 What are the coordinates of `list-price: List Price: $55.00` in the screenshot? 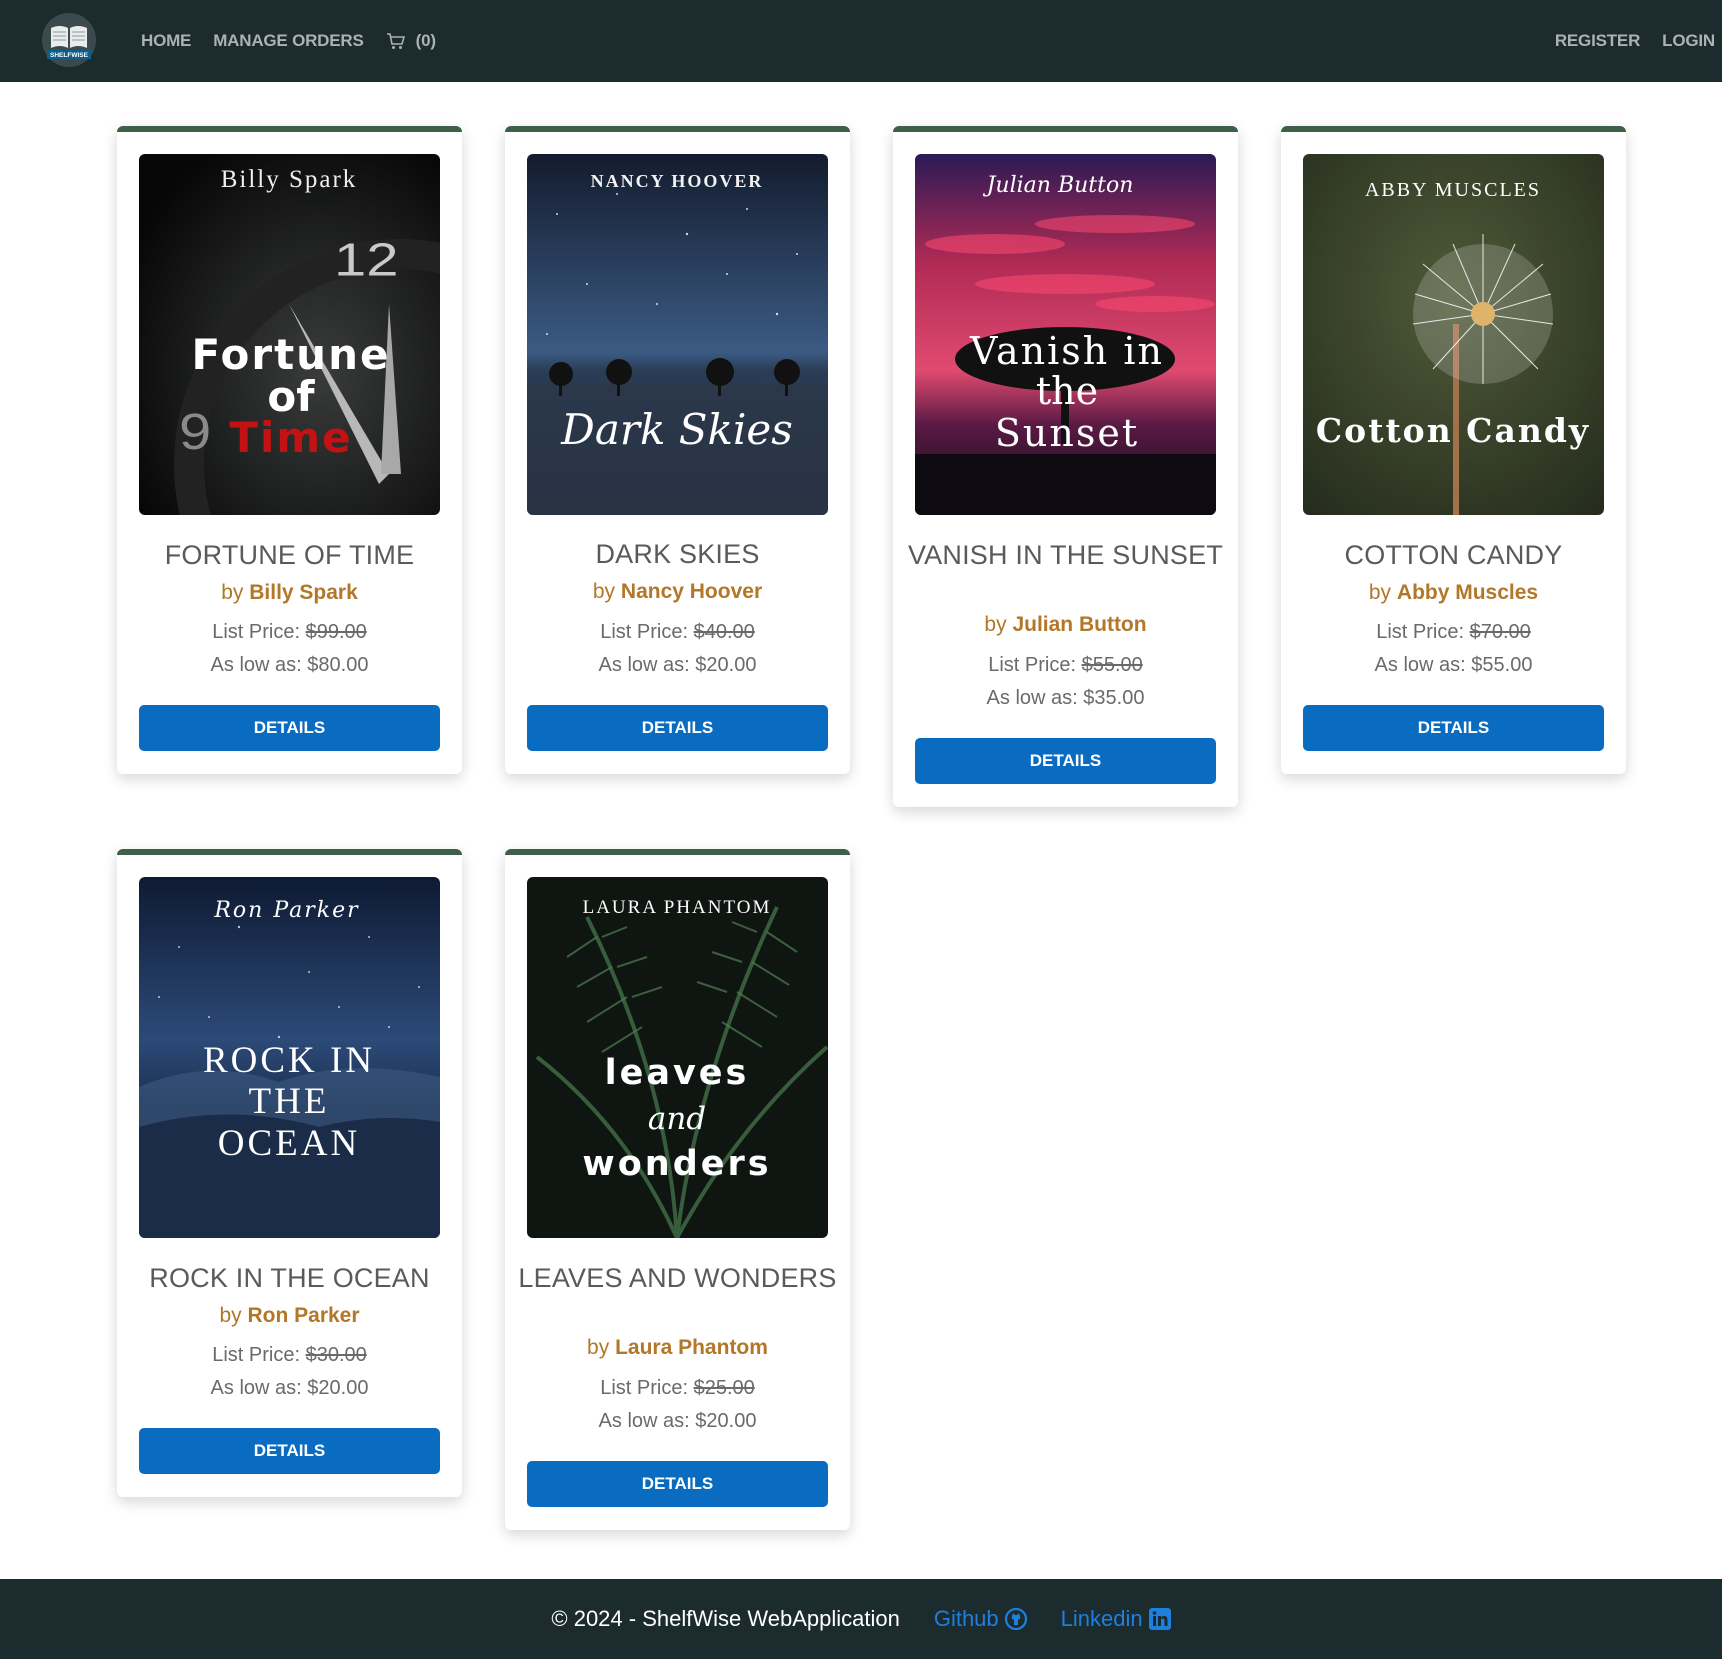 It's located at (1065, 665).